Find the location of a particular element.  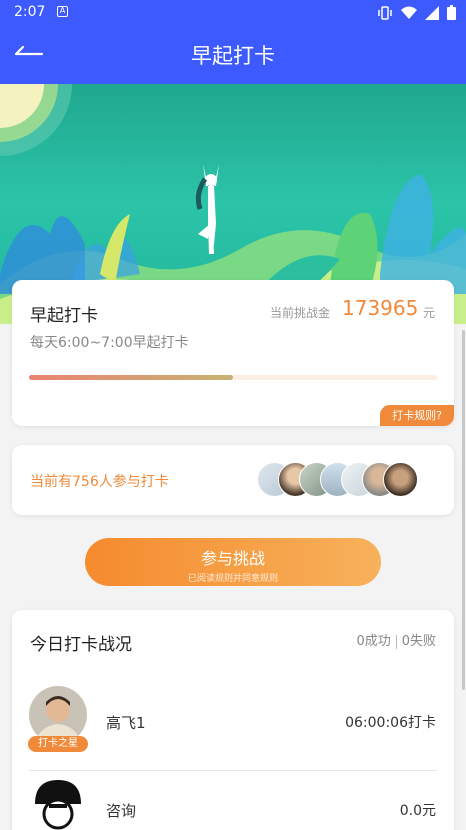

user-name: 高飞1 is located at coordinates (126, 723).